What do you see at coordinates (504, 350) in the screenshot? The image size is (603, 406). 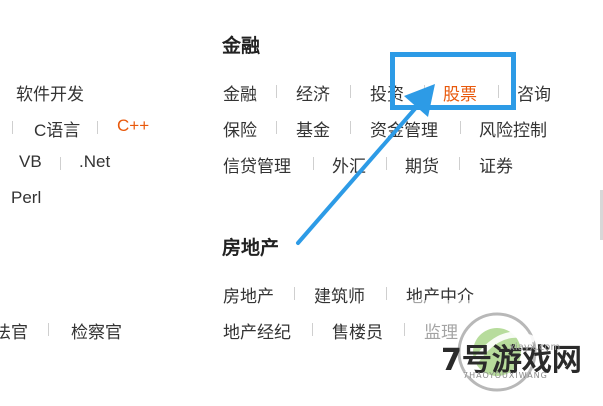 I see `watermark: 7号游戏网 7HAOYOUXIWANG xiayx.com` at bounding box center [504, 350].